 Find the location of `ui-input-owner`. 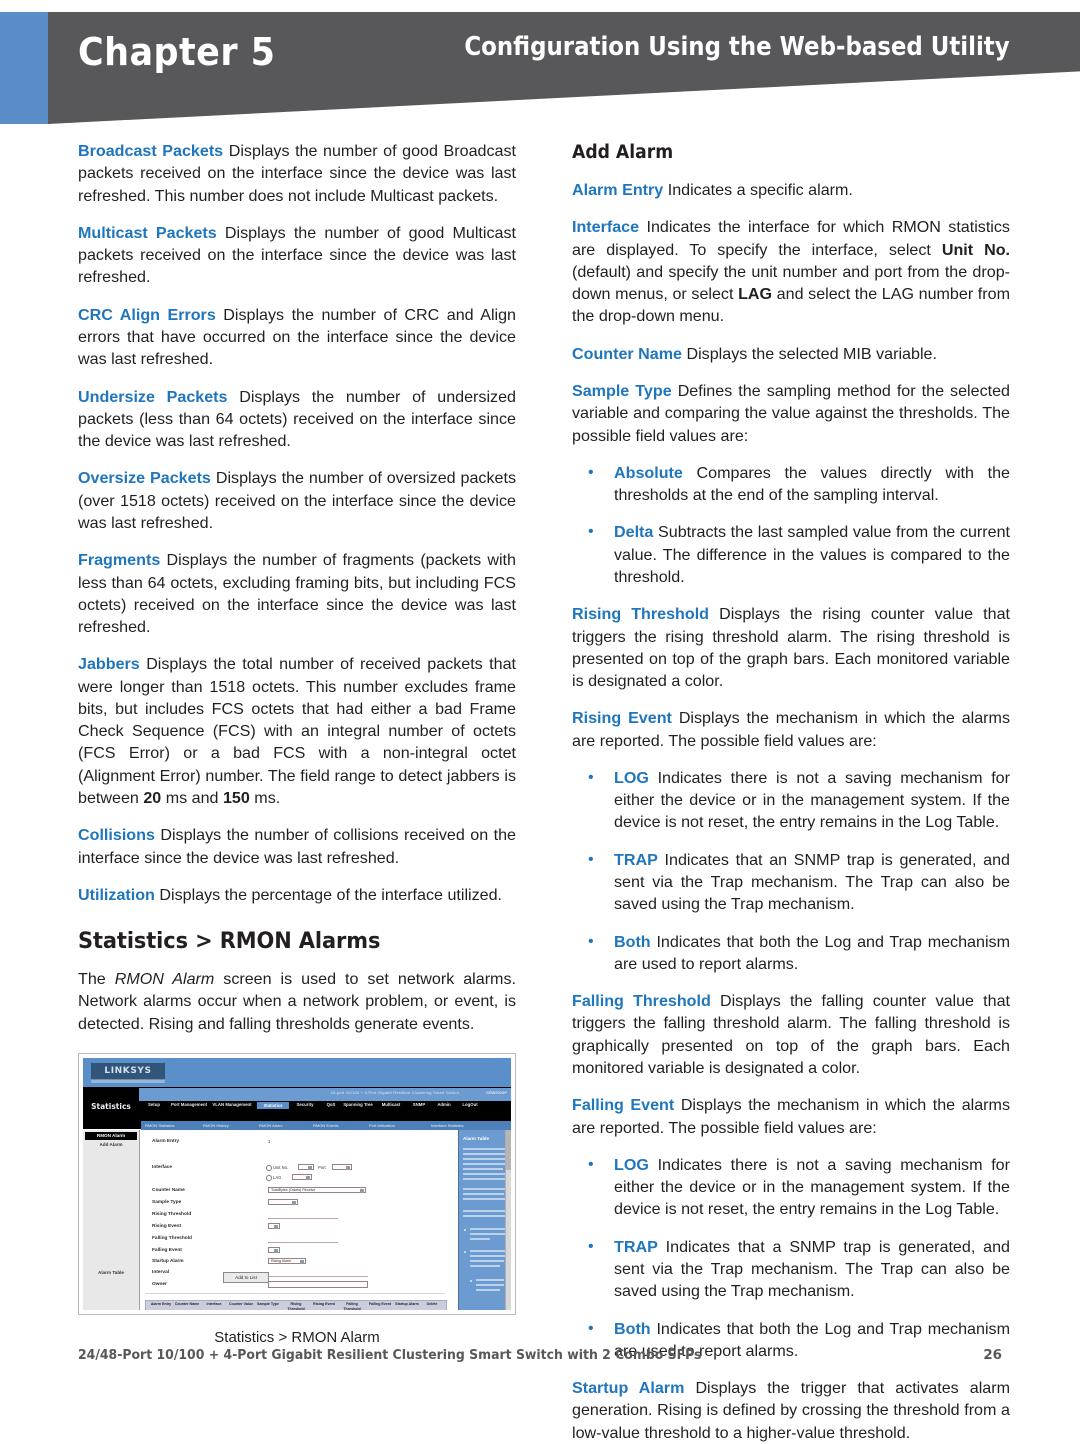

ui-input-owner is located at coordinates (318, 1284).